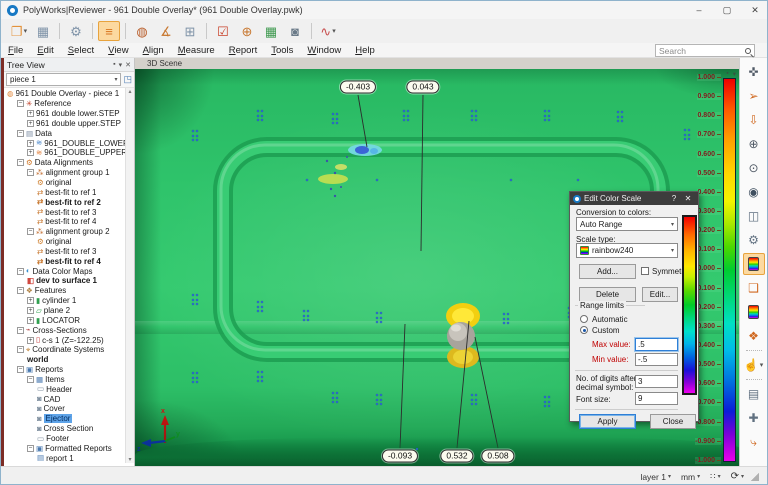  What do you see at coordinates (69, 350) in the screenshot?
I see `tree-item-coordinate-systems: − ⌖ Coordinate Systems` at bounding box center [69, 350].